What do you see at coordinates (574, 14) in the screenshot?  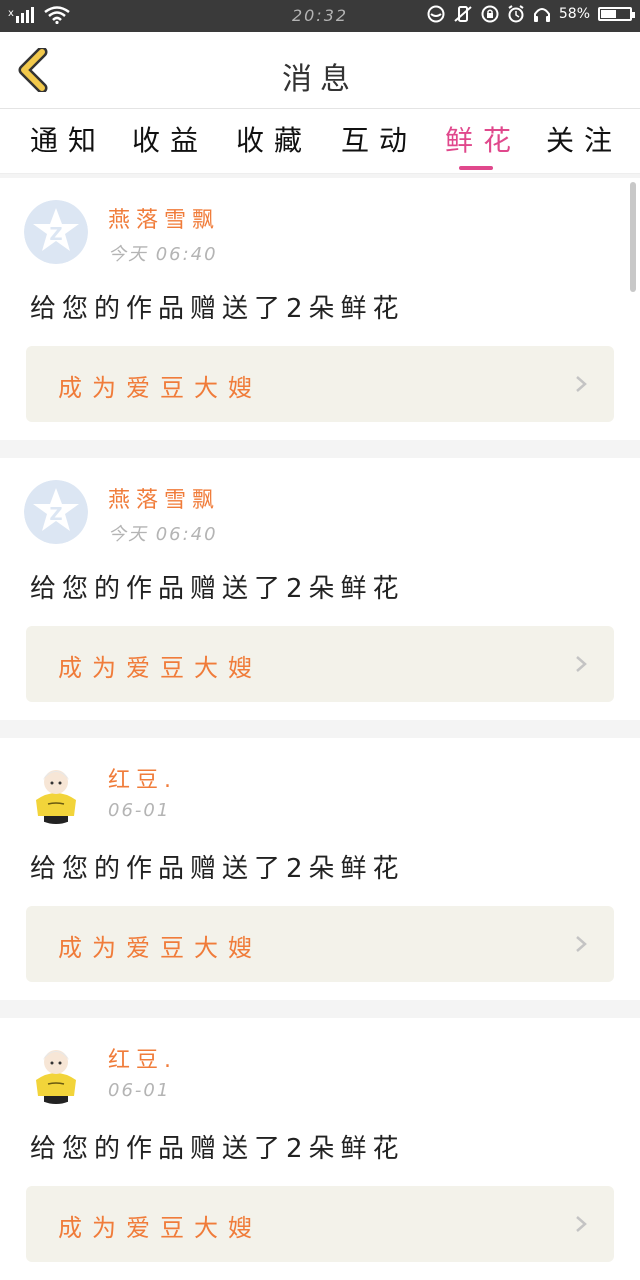 I see `battery-percent: 58%` at bounding box center [574, 14].